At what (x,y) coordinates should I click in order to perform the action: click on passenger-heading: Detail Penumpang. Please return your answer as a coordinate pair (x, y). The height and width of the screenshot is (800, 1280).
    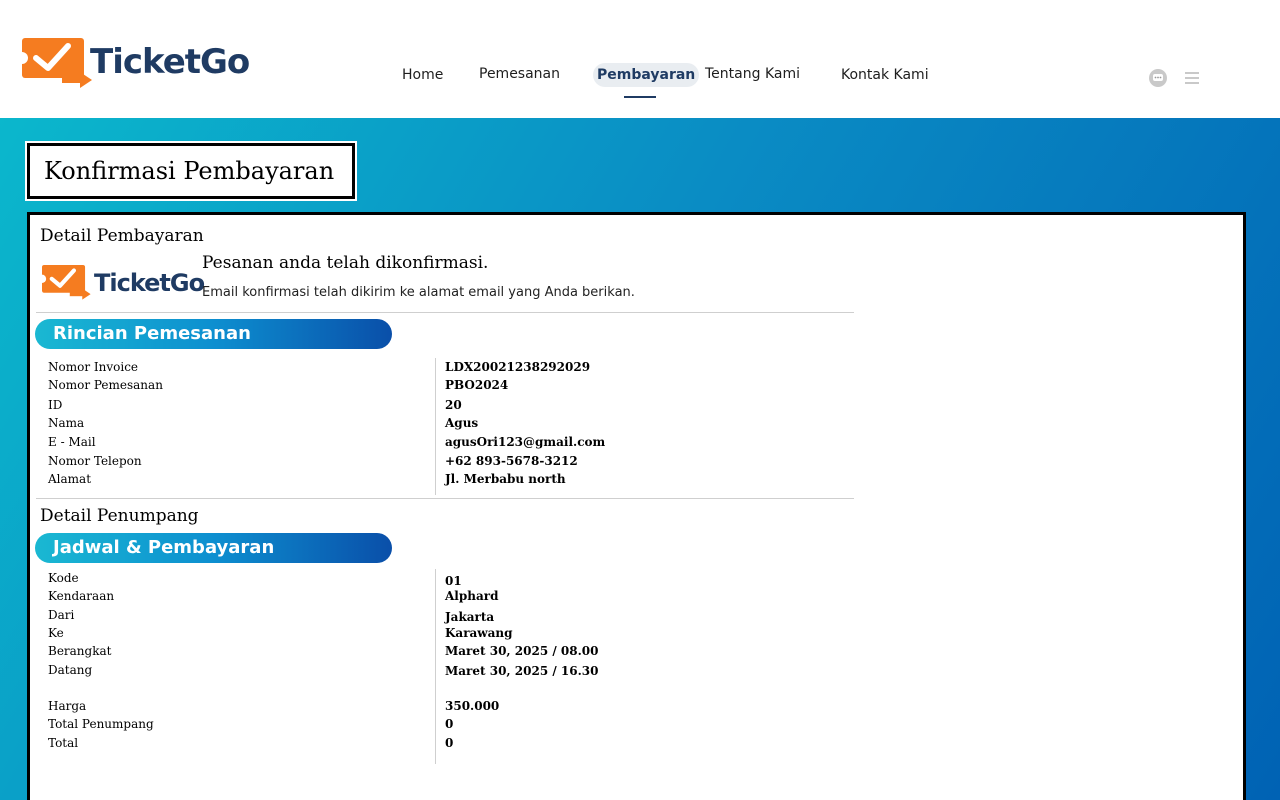
    Looking at the image, I should click on (119, 516).